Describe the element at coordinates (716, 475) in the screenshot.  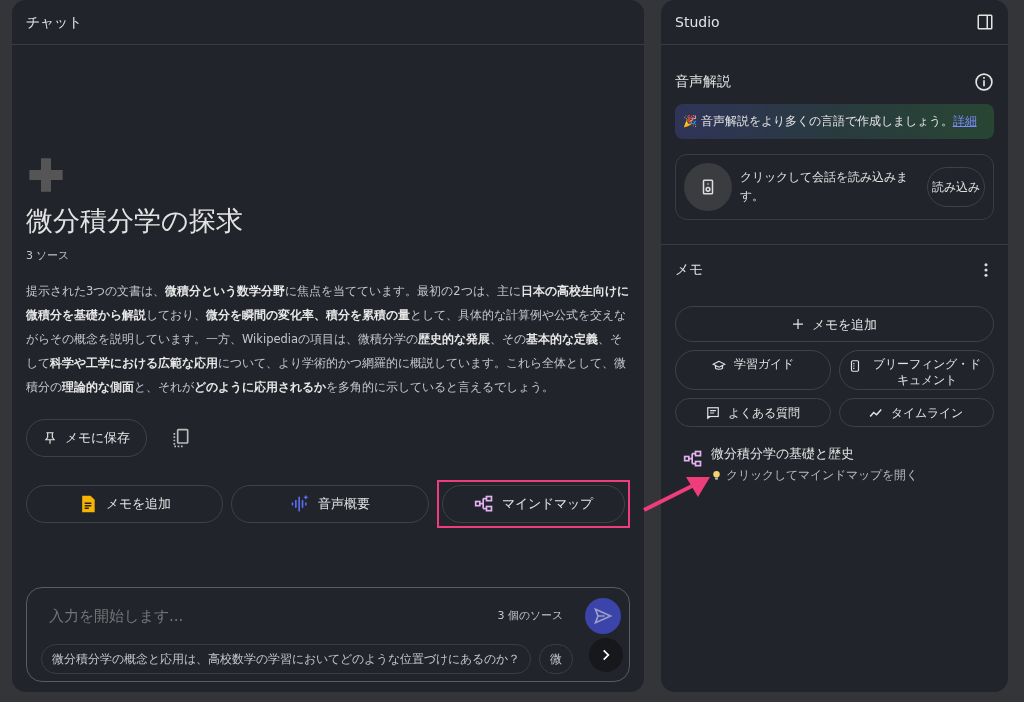
I see `light-bulb-icon` at that location.